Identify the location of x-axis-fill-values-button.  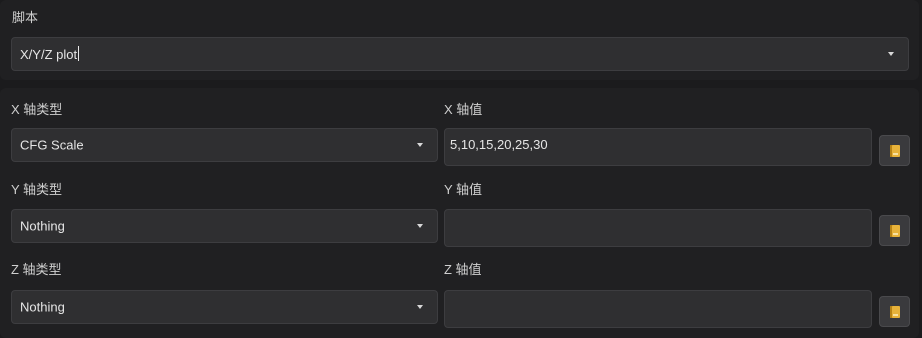
(894, 150).